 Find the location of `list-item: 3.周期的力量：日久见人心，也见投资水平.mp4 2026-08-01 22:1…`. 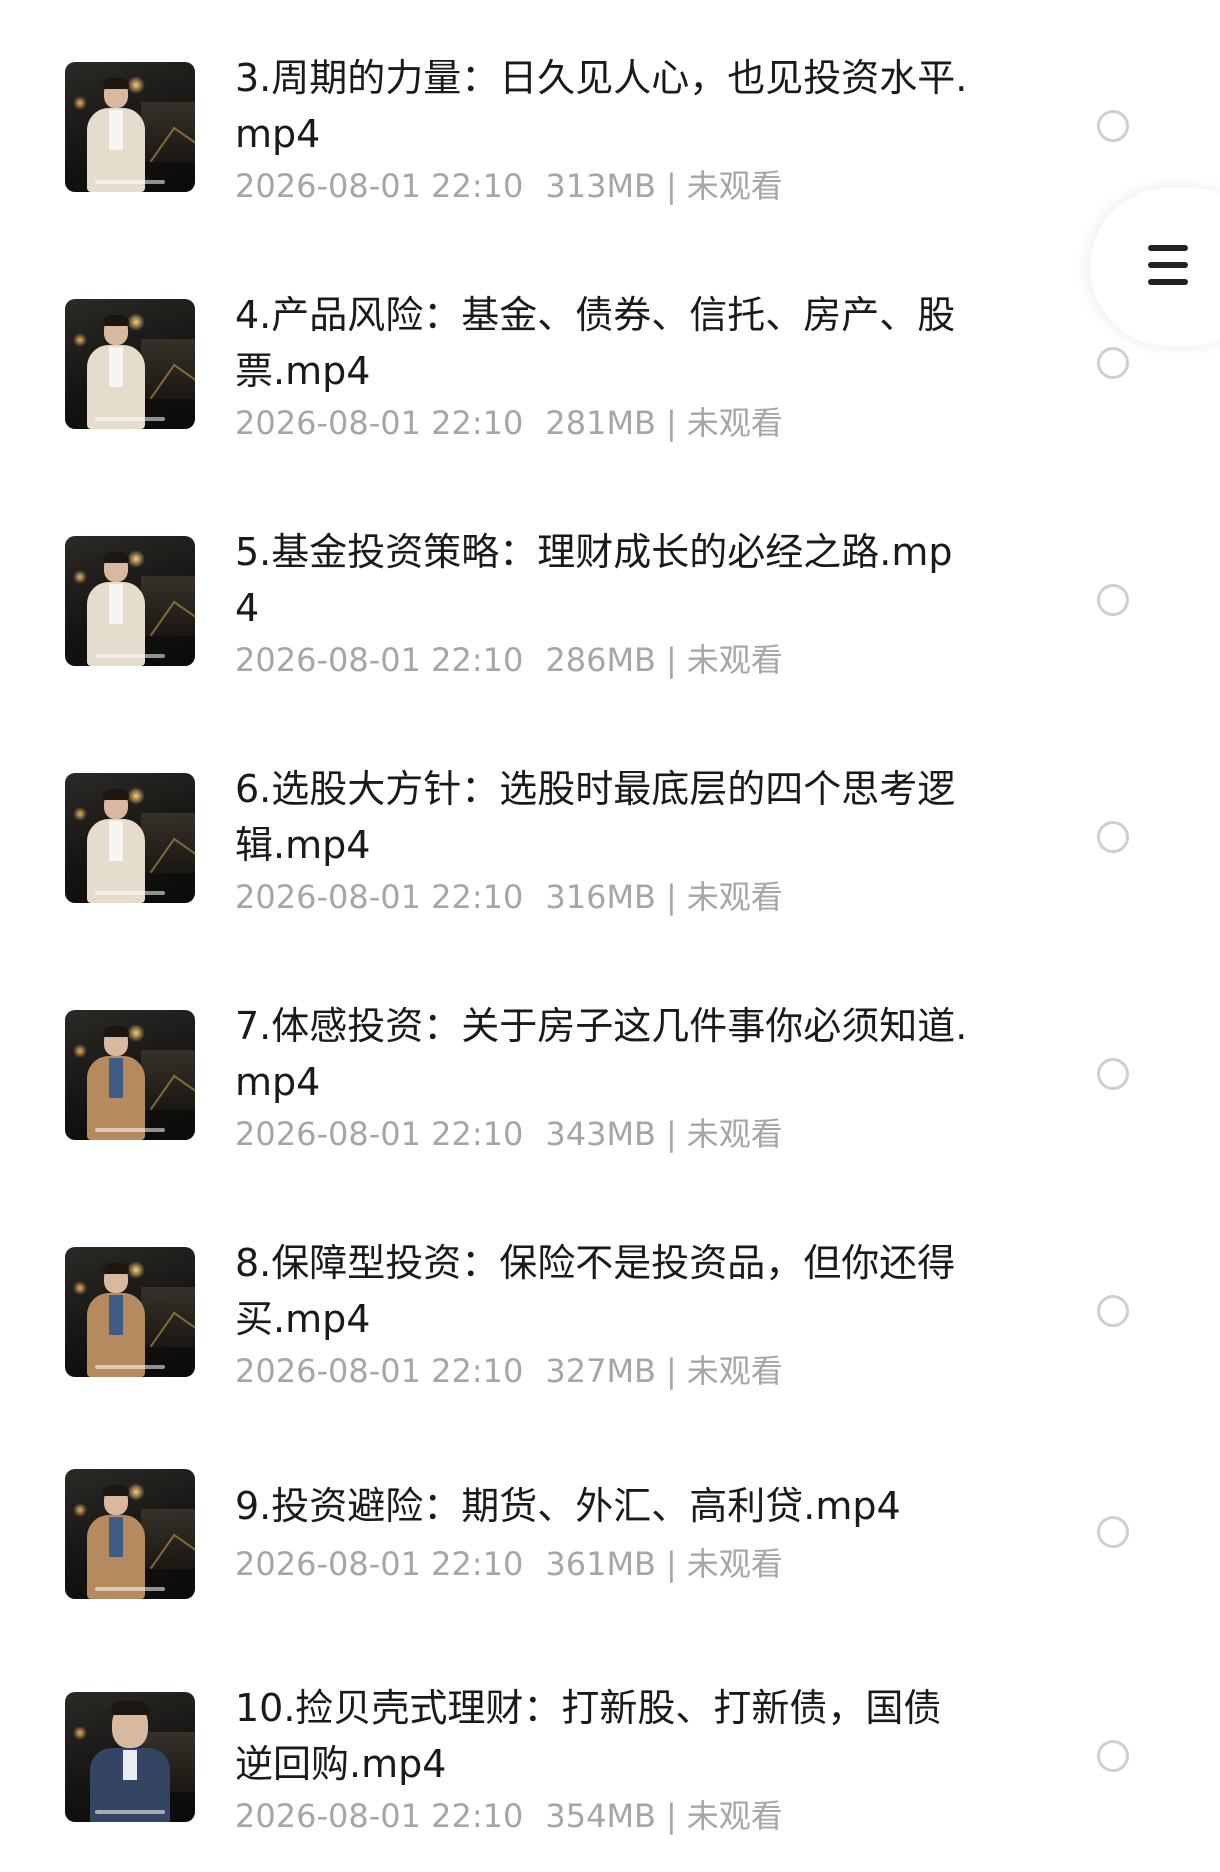

list-item: 3.周期的力量：日久见人心，也见投资水平.mp4 2026-08-01 22:1… is located at coordinates (610, 135).